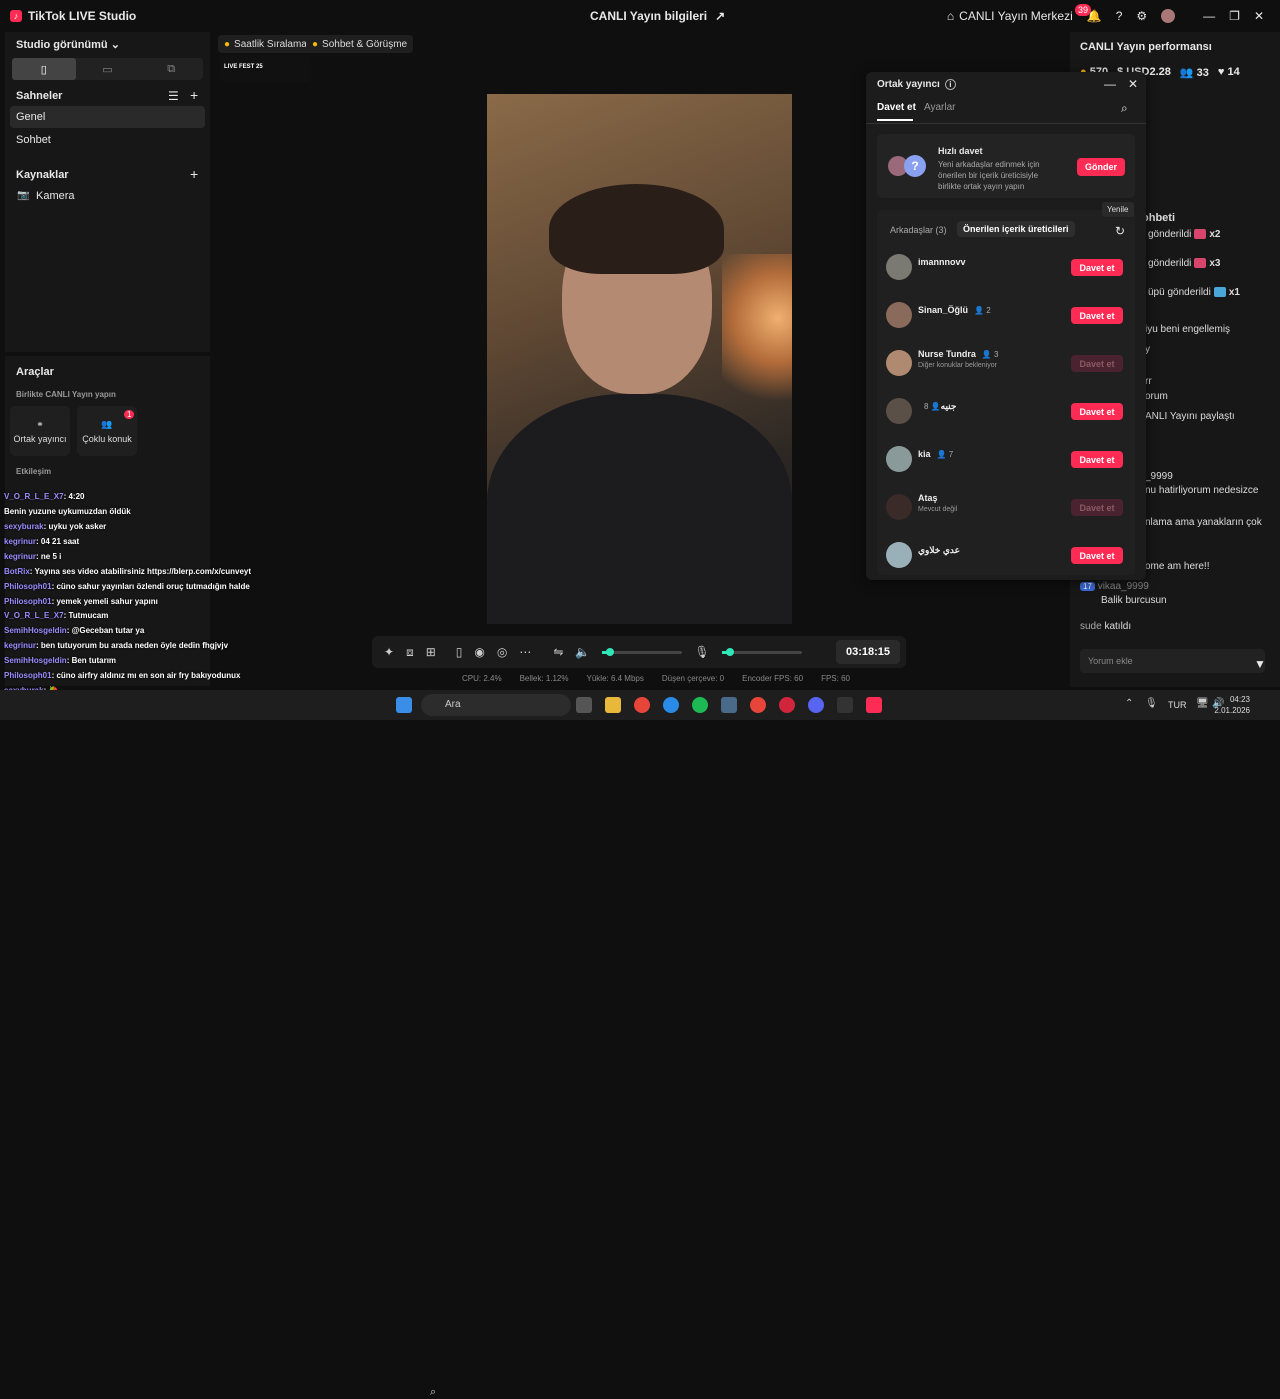 Image resolution: width=1280 pixels, height=1399 pixels. I want to click on chrome-icon, so click(642, 705).